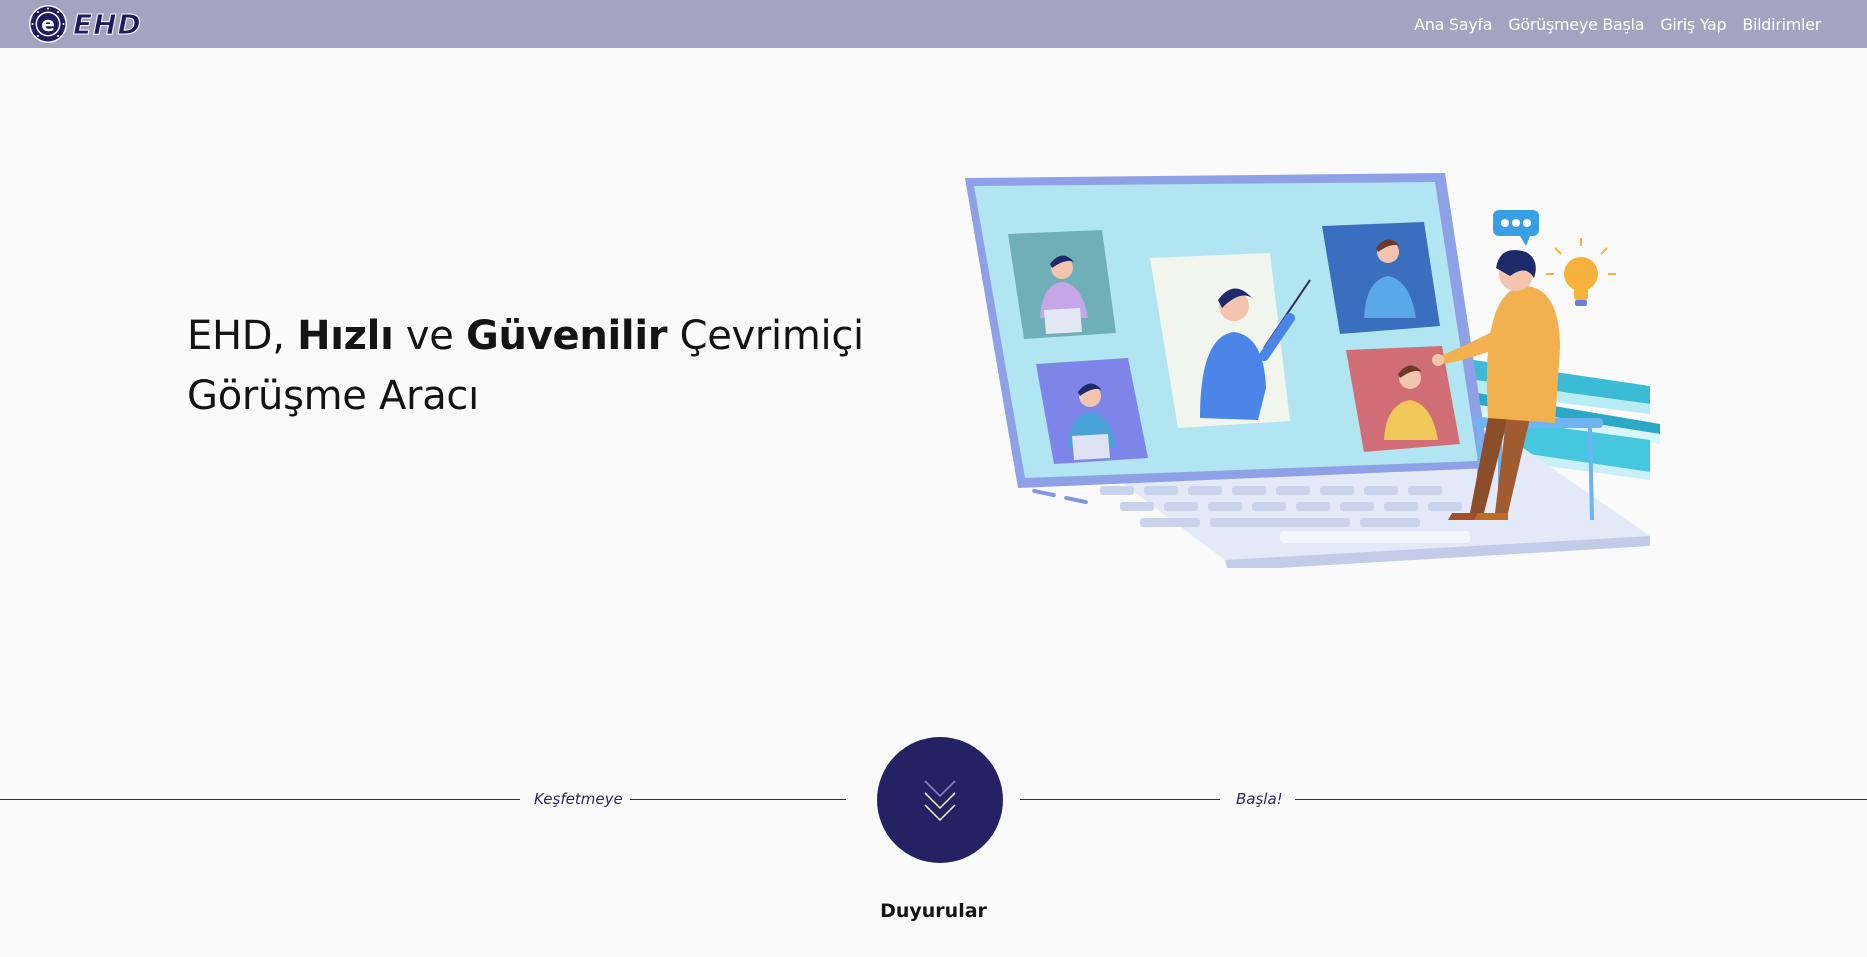  What do you see at coordinates (333, 396) in the screenshot?
I see `hero-title-line2: Görüşme Aracı` at bounding box center [333, 396].